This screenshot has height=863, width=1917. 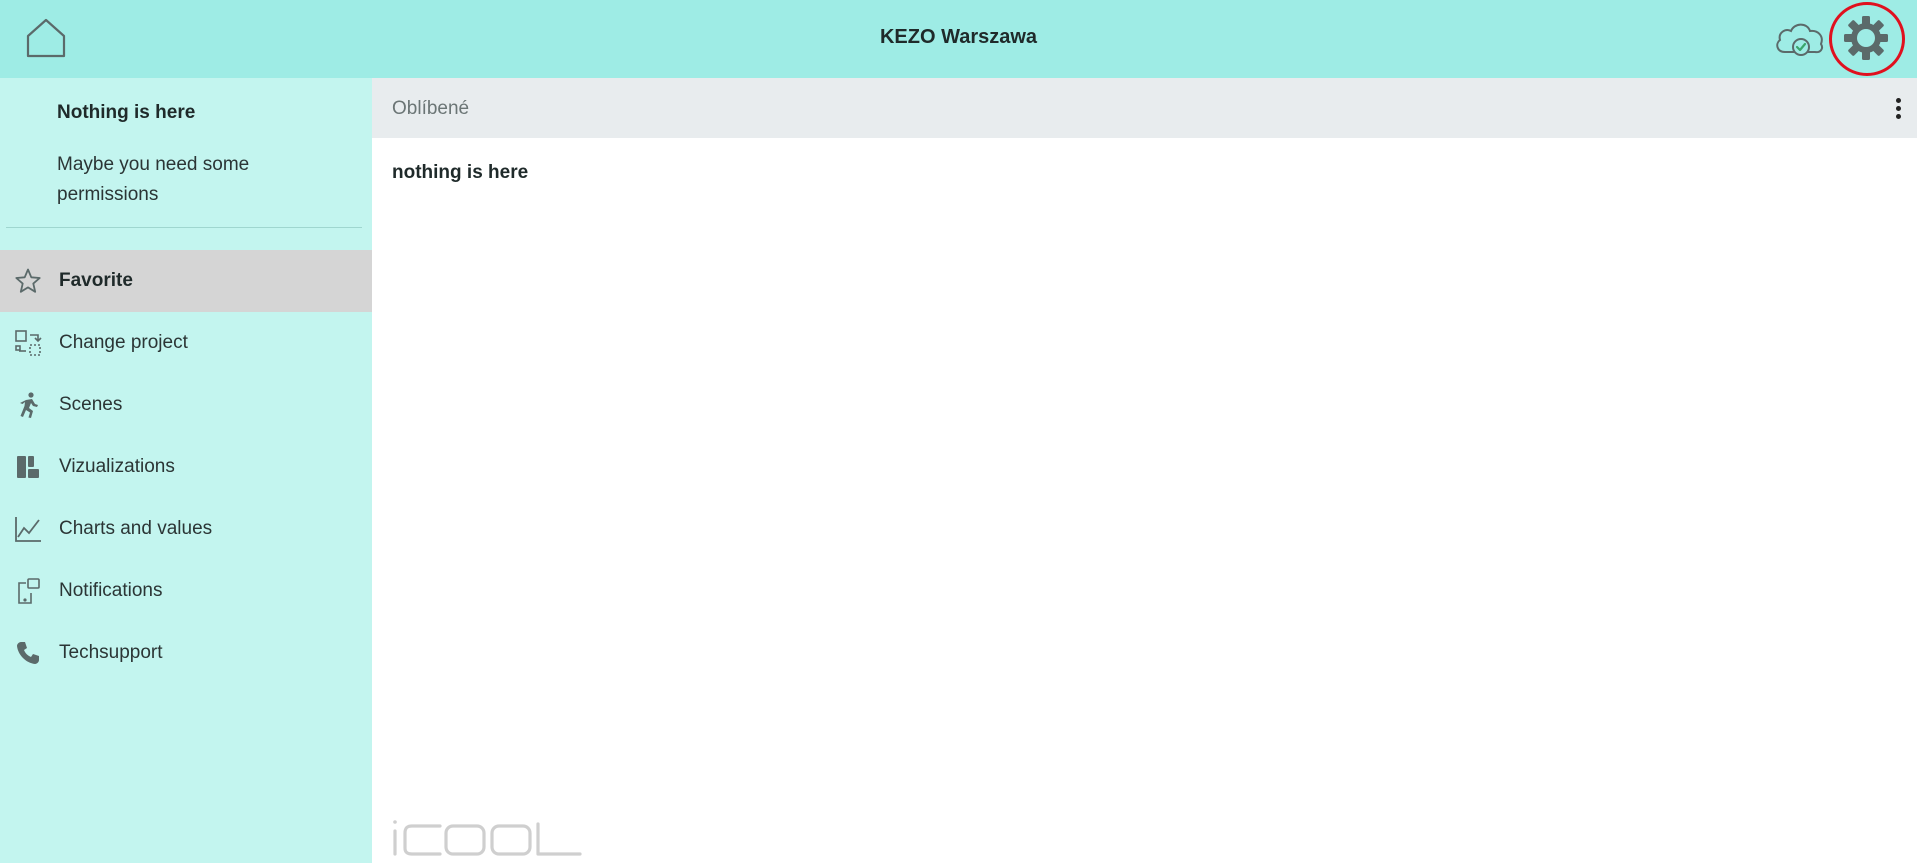 What do you see at coordinates (117, 466) in the screenshot?
I see `sidebar-item-label: Vizualizations` at bounding box center [117, 466].